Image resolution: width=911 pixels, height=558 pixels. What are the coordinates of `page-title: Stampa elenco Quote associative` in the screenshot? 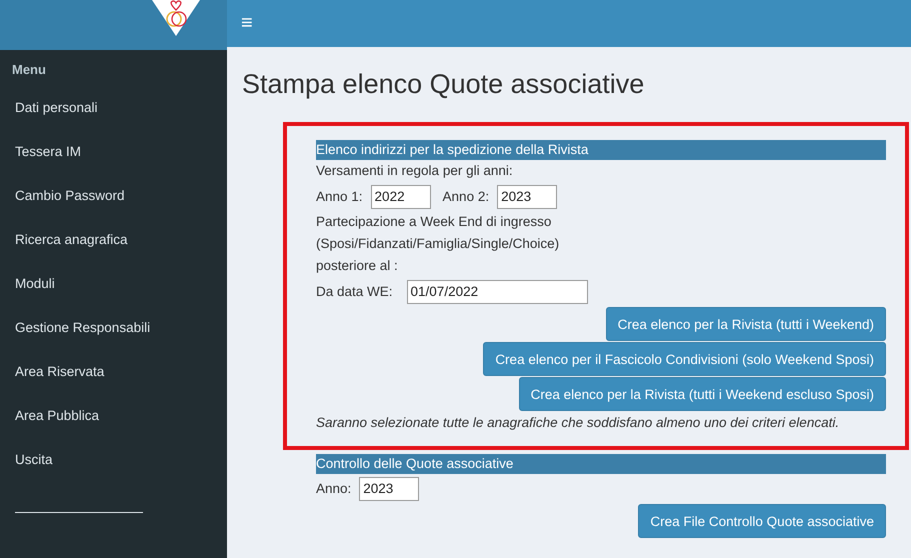 It's located at (444, 84).